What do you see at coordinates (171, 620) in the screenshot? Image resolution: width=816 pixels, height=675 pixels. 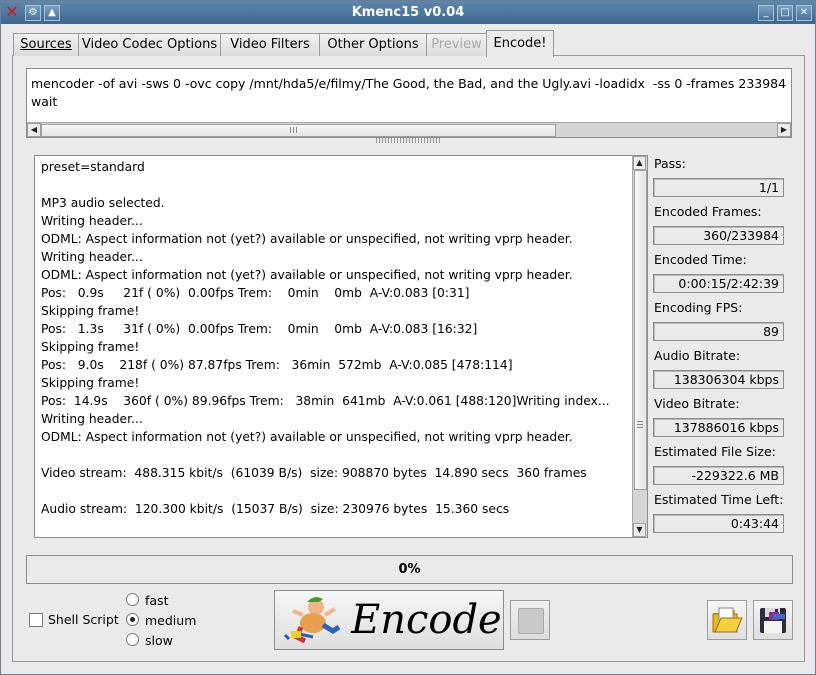 I see `speed-medium-label: medium` at bounding box center [171, 620].